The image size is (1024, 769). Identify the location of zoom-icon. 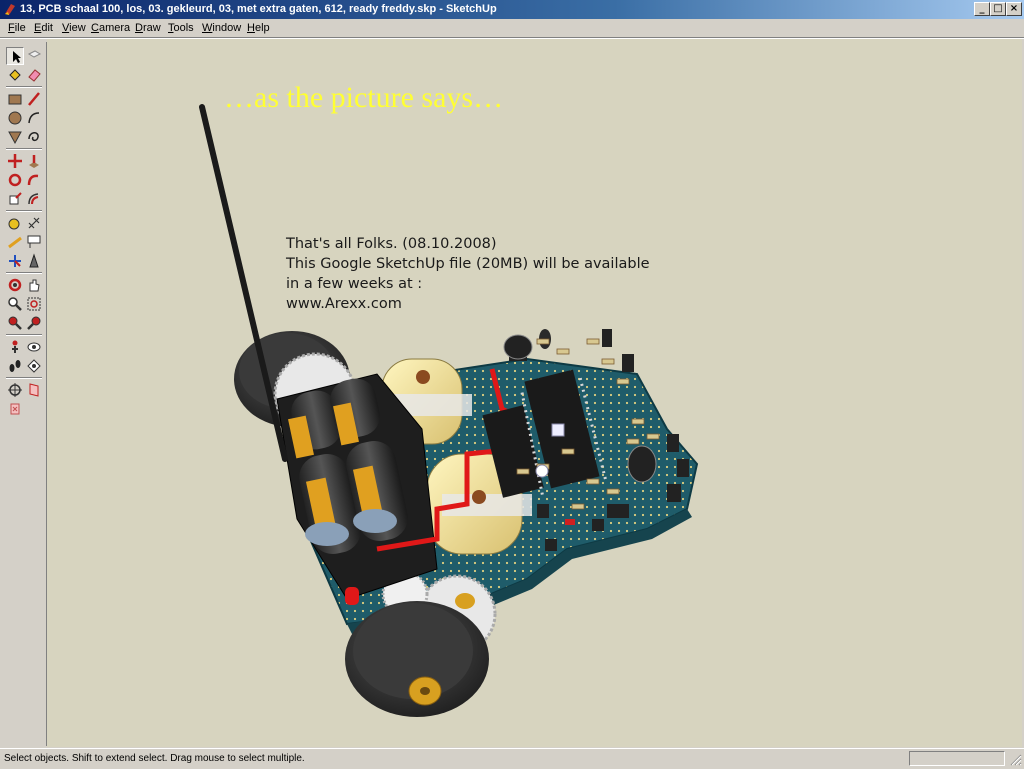
(15, 304).